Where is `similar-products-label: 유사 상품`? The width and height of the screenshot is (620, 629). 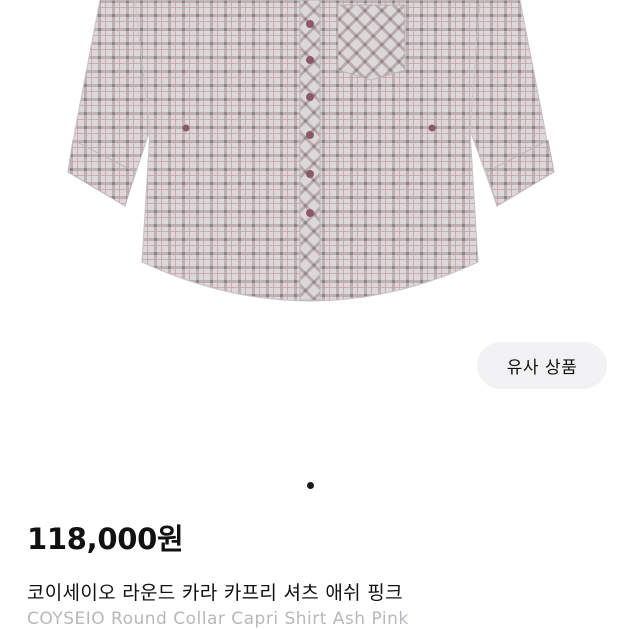 similar-products-label: 유사 상품 is located at coordinates (542, 368).